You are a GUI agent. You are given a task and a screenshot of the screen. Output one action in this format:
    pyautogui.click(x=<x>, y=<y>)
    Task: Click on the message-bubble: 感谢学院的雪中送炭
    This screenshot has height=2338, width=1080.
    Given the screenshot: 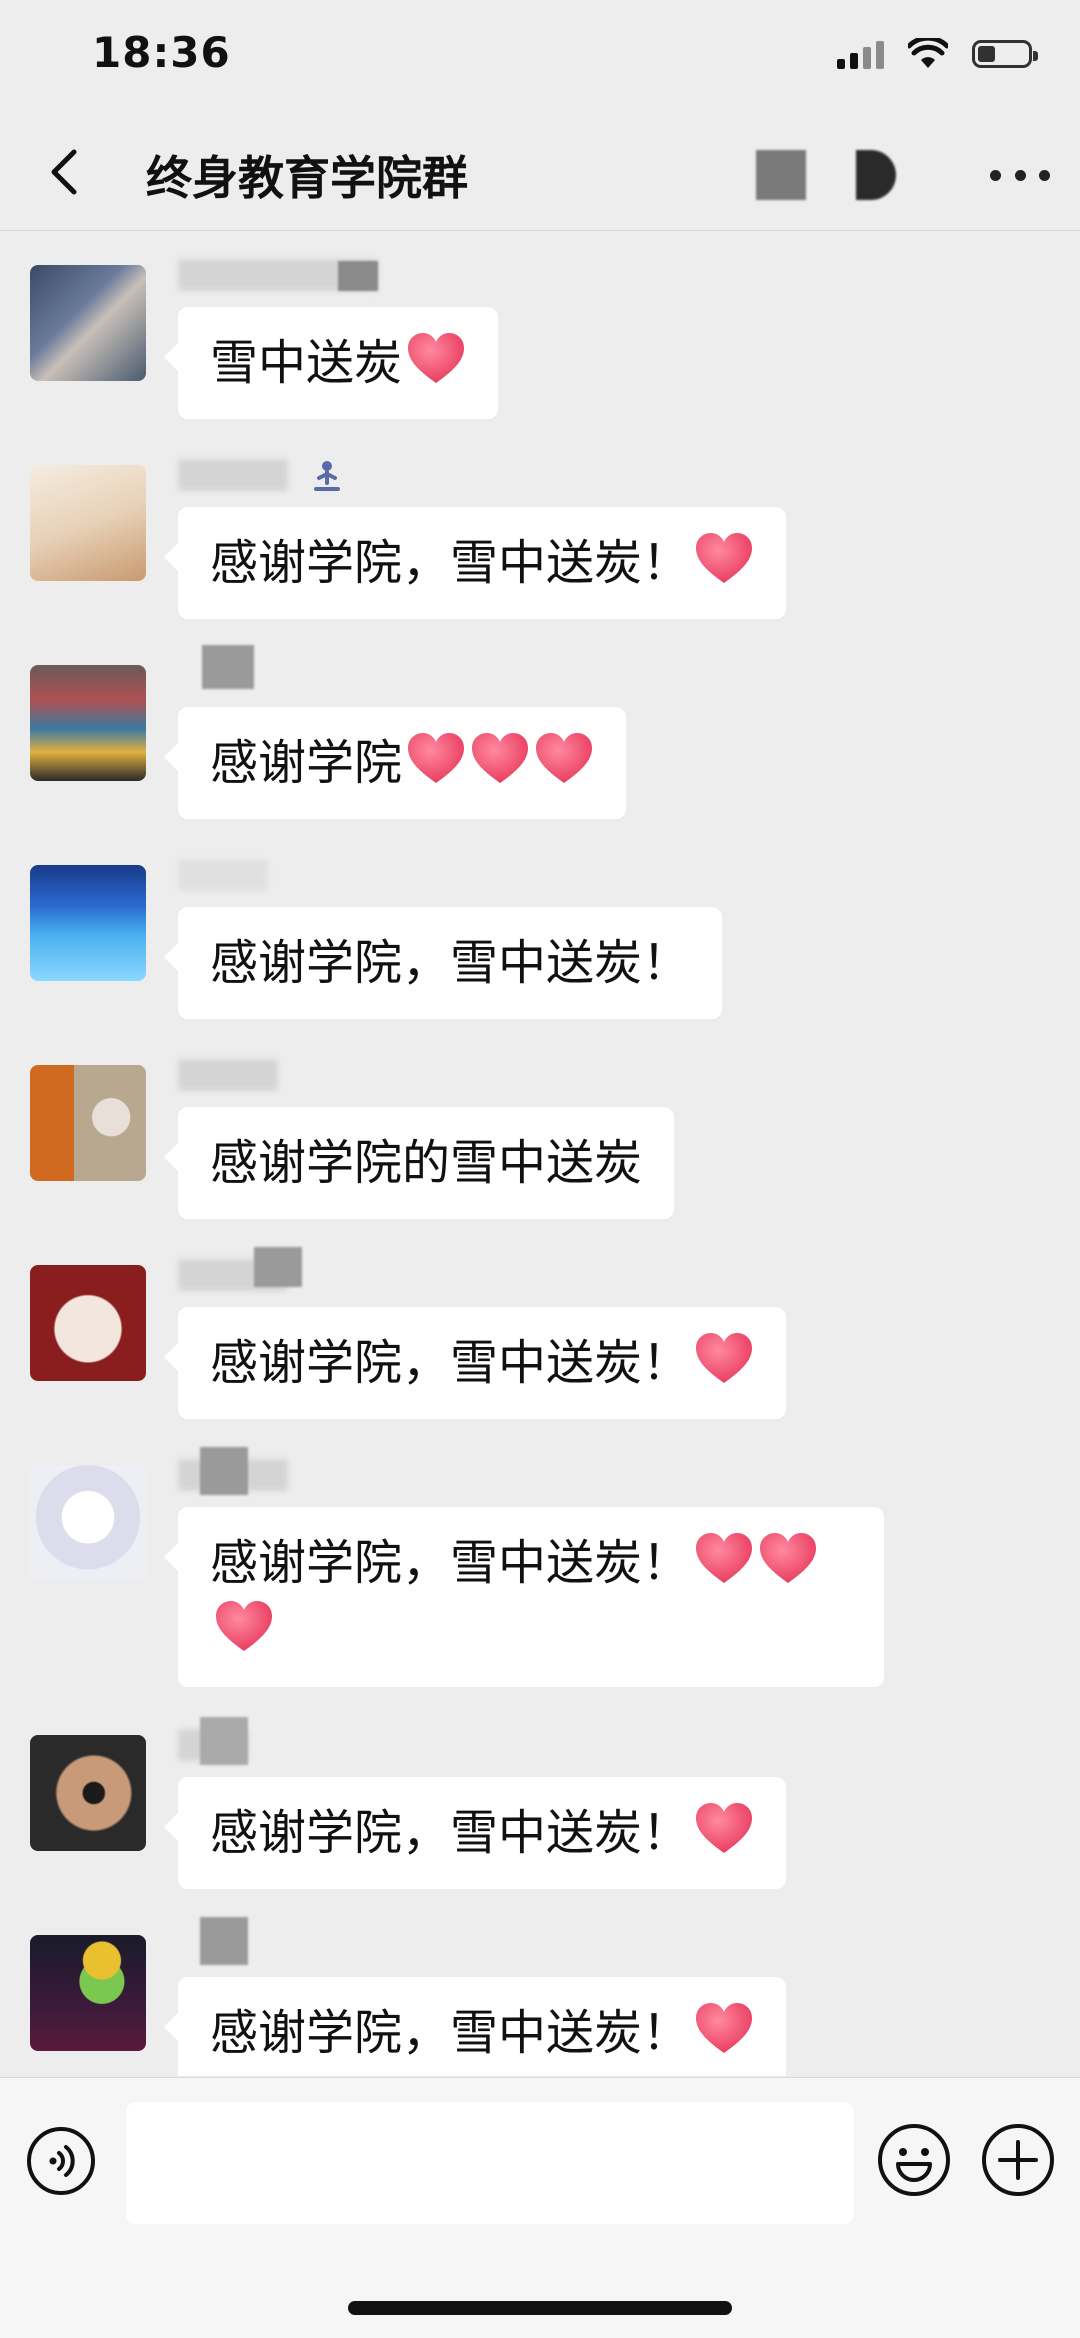 What is the action you would take?
    pyautogui.click(x=419, y=1163)
    